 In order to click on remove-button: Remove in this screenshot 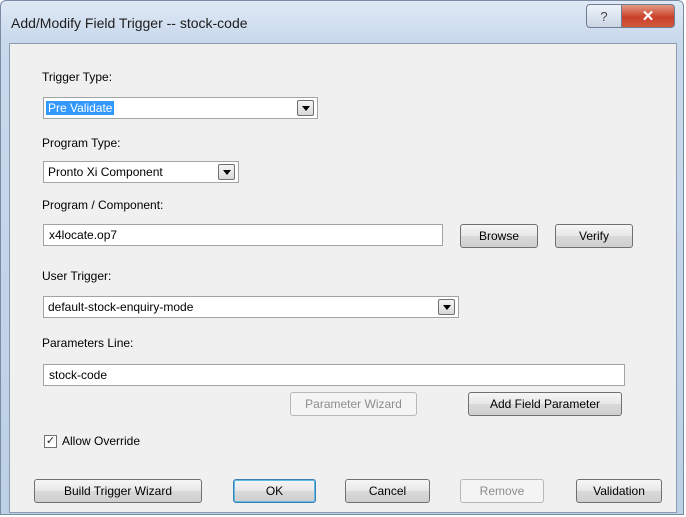, I will do `click(502, 491)`.